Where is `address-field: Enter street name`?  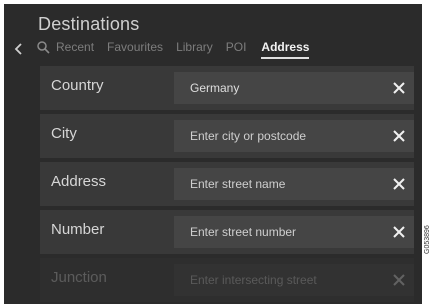
address-field: Enter street name is located at coordinates (294, 184).